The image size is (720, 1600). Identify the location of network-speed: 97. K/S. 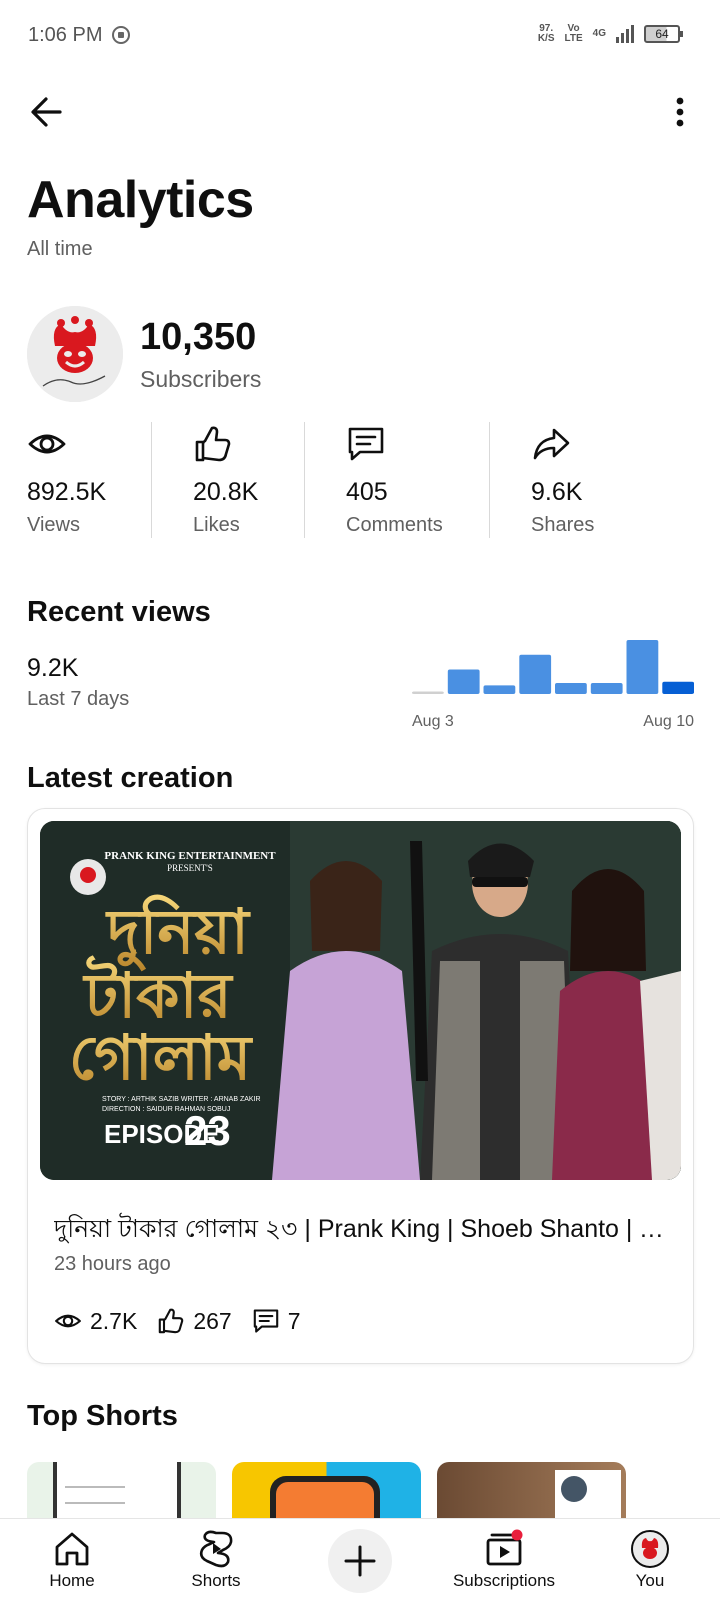
(546, 34).